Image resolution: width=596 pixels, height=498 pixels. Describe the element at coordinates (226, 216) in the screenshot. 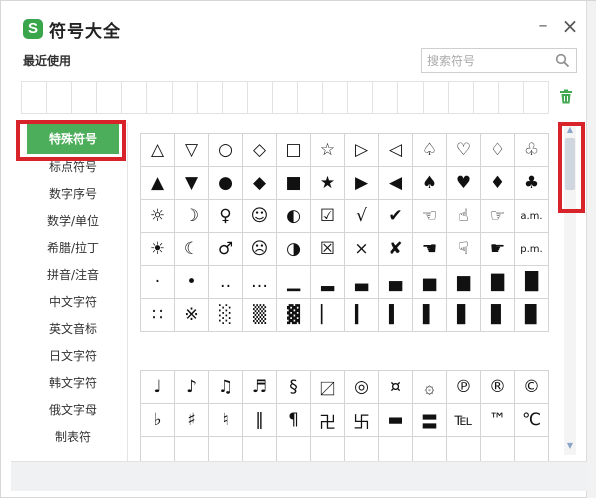

I see `symbol-cell: ♀` at that location.